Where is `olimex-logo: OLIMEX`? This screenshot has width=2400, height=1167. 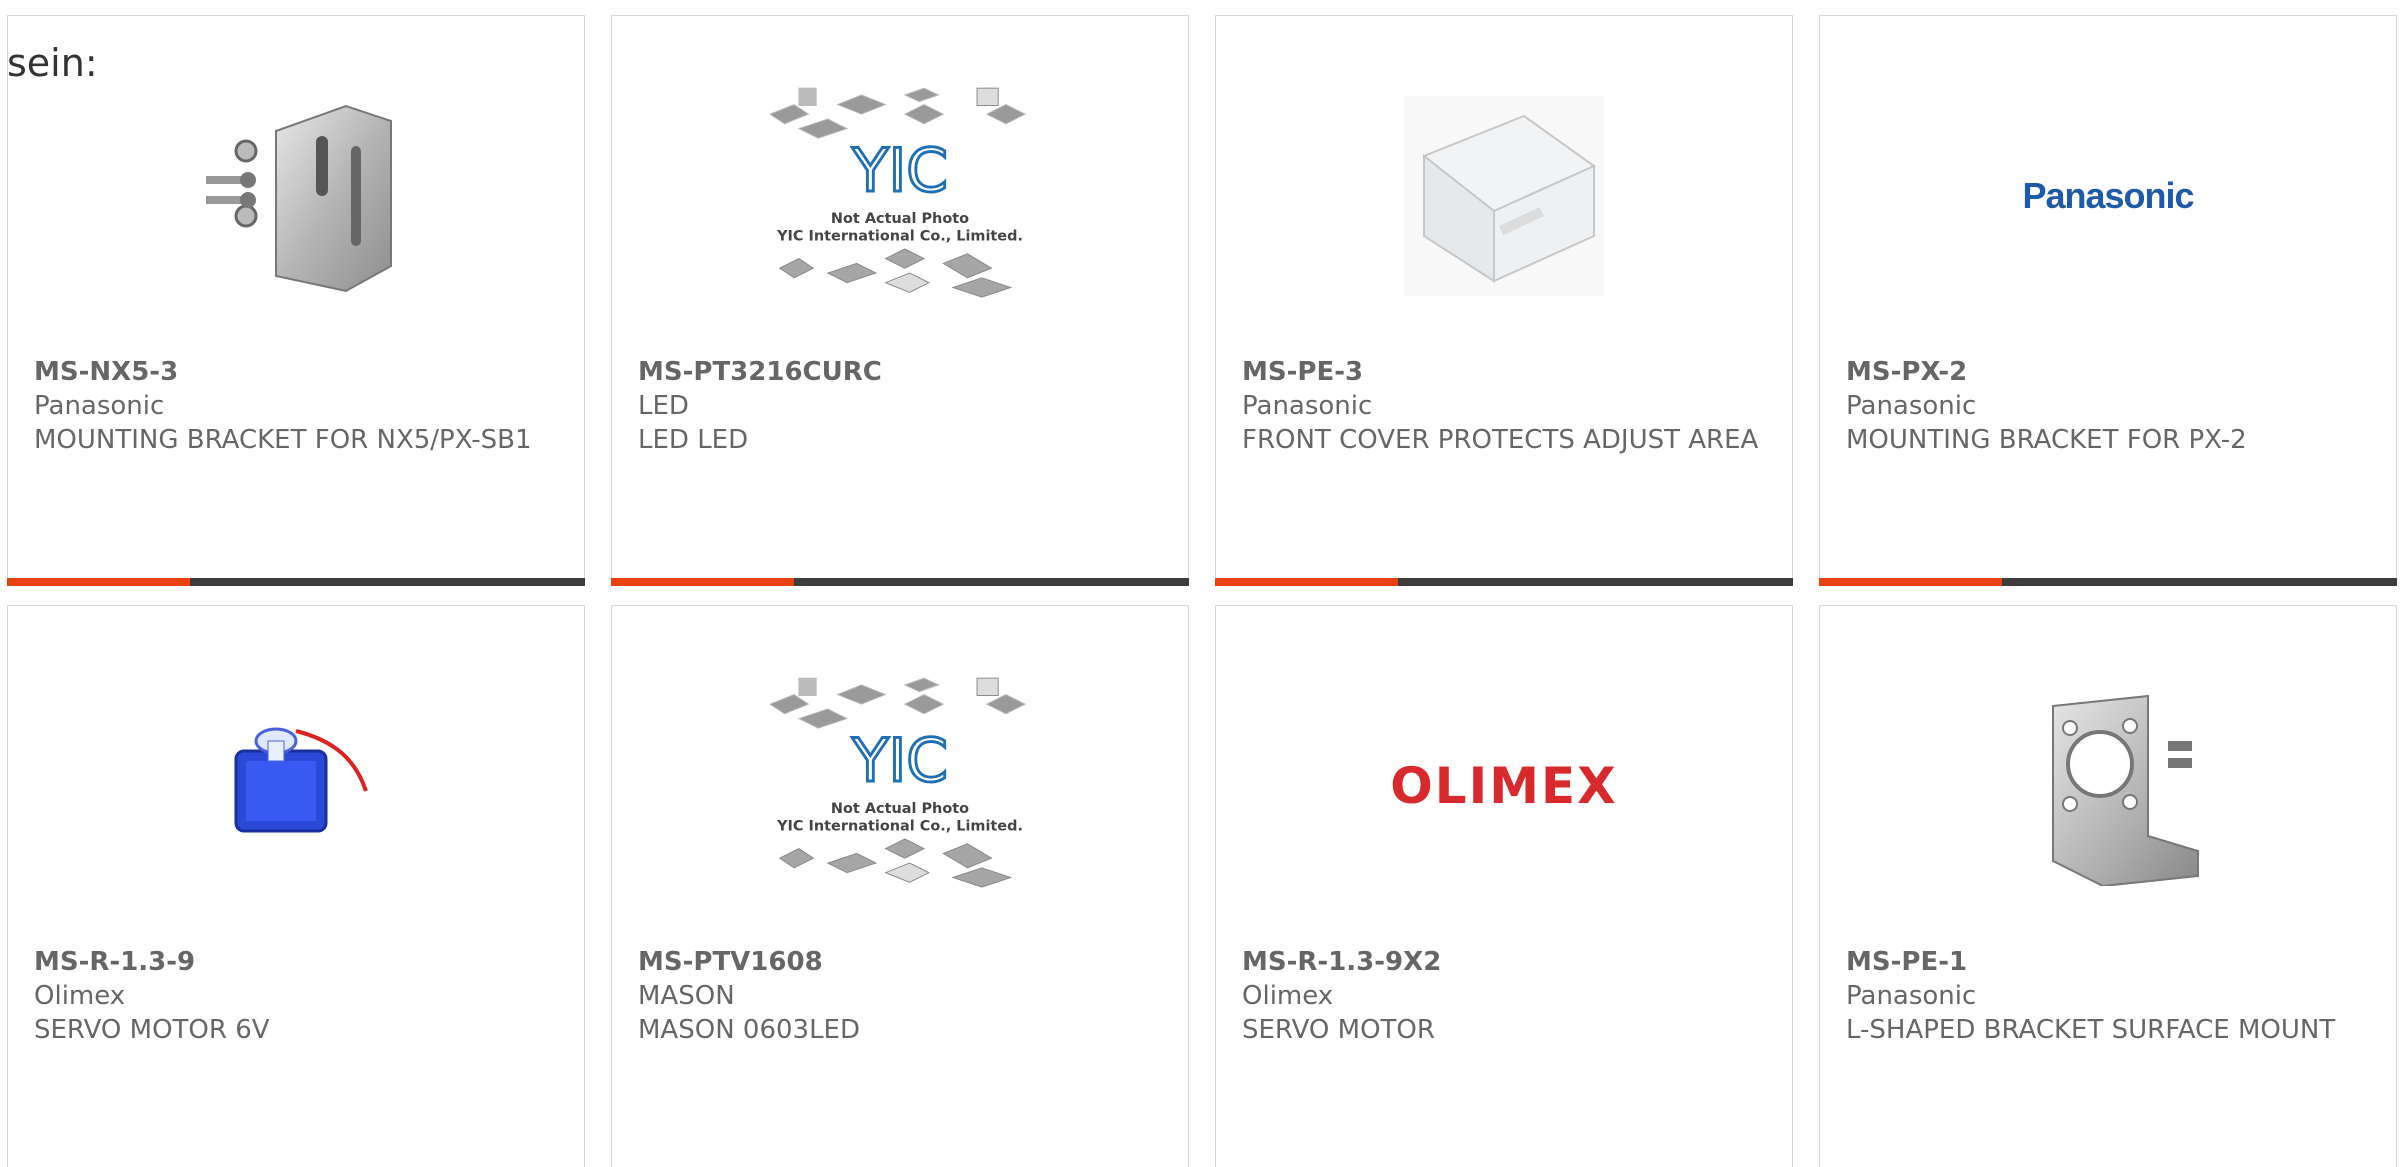 olimex-logo: OLIMEX is located at coordinates (1504, 786).